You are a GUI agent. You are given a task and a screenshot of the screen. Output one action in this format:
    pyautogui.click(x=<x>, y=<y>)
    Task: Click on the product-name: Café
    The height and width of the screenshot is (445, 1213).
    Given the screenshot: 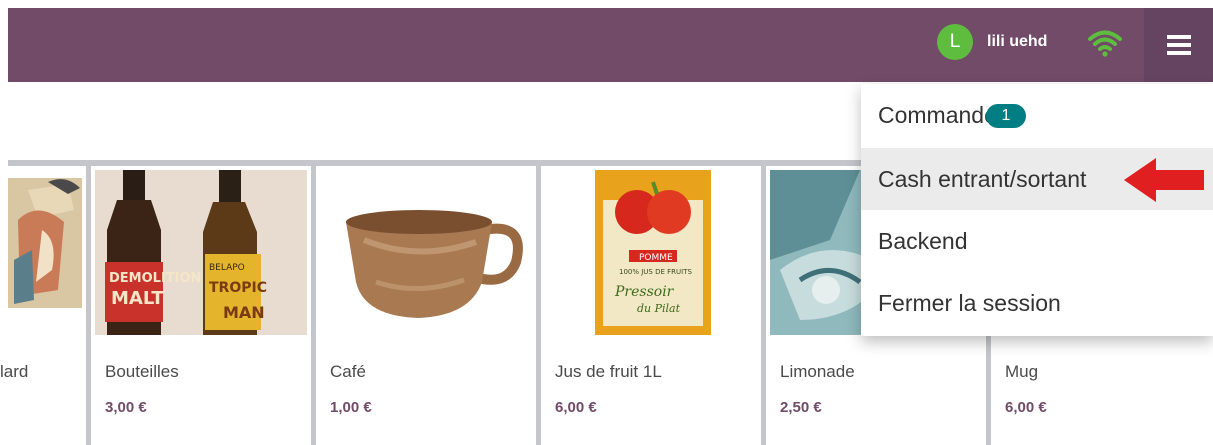 What is the action you would take?
    pyautogui.click(x=348, y=371)
    